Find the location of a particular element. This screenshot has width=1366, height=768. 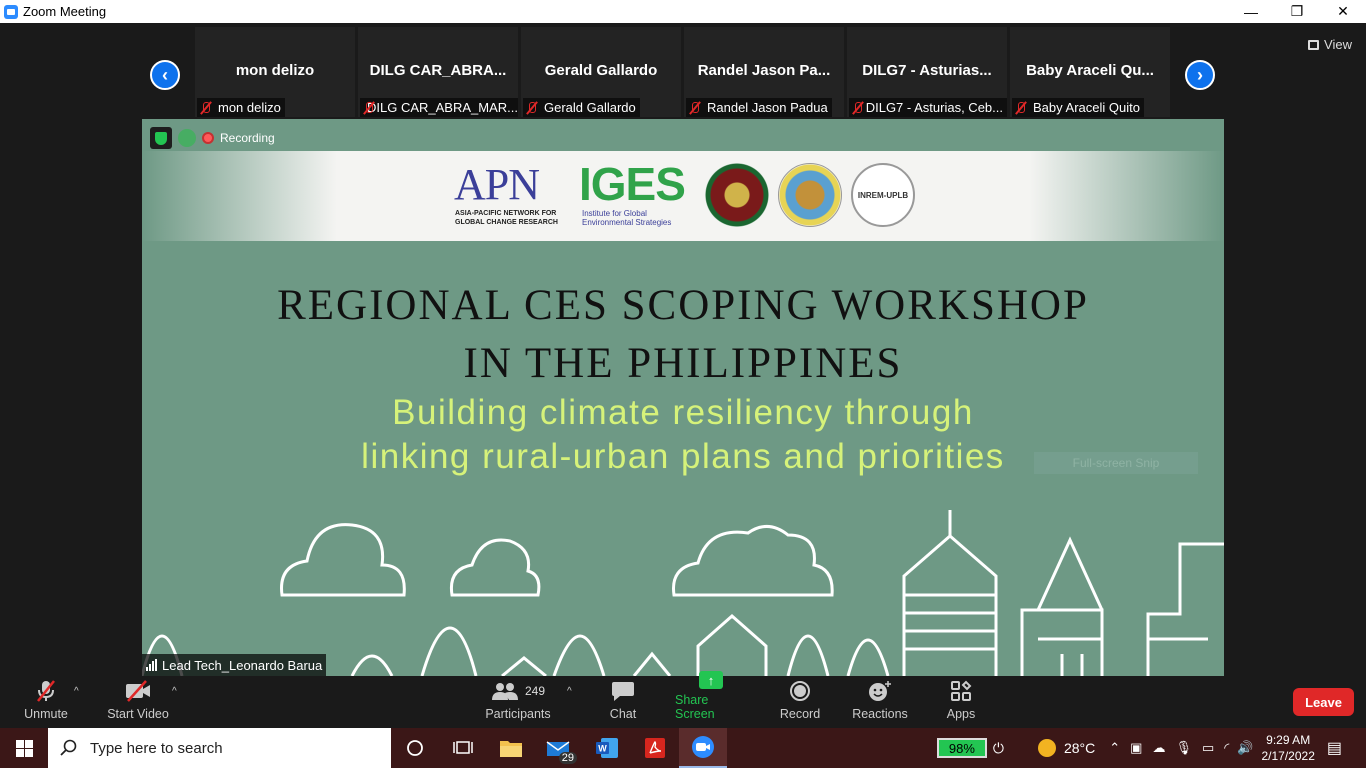

grid-icon is located at coordinates (1314, 44).